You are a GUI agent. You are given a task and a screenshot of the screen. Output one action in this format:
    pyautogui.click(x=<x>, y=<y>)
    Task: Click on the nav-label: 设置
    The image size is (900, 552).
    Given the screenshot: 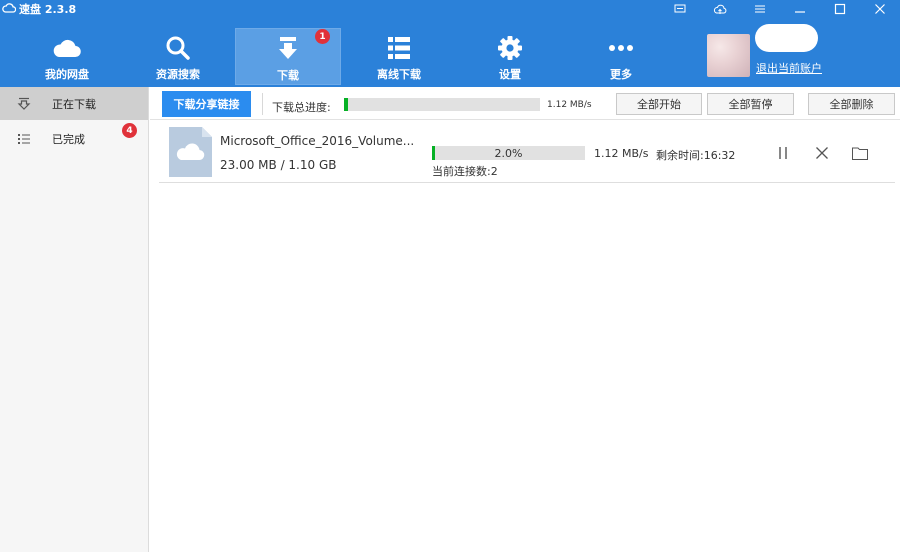 What is the action you would take?
    pyautogui.click(x=510, y=74)
    